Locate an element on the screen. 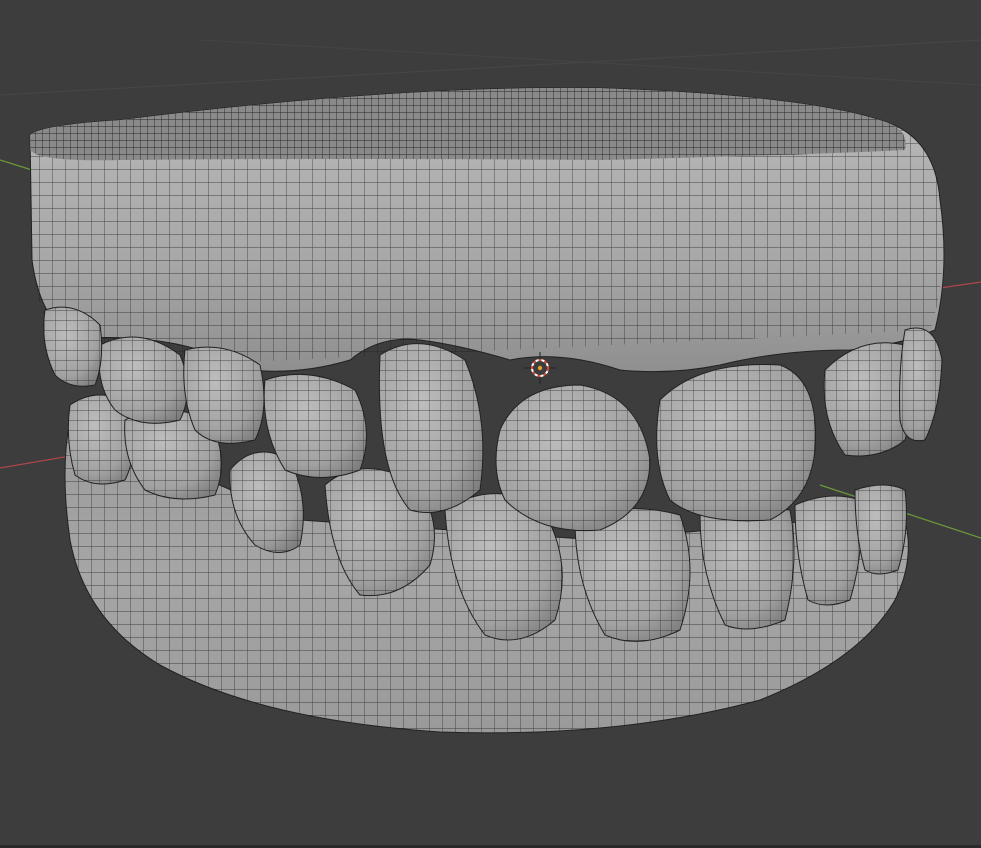  y-axis-line is located at coordinates (16, 165).